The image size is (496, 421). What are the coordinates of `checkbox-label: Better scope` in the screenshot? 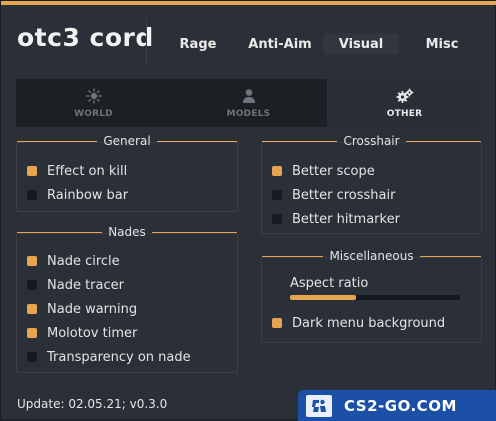 It's located at (333, 171).